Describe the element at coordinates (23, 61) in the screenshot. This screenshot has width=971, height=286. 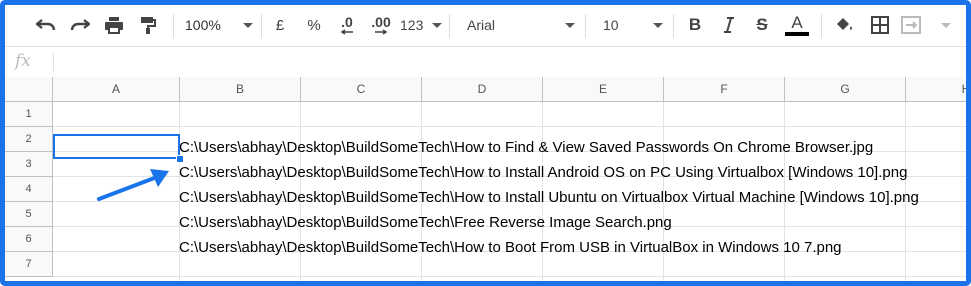
I see `fx-icon: fx` at that location.